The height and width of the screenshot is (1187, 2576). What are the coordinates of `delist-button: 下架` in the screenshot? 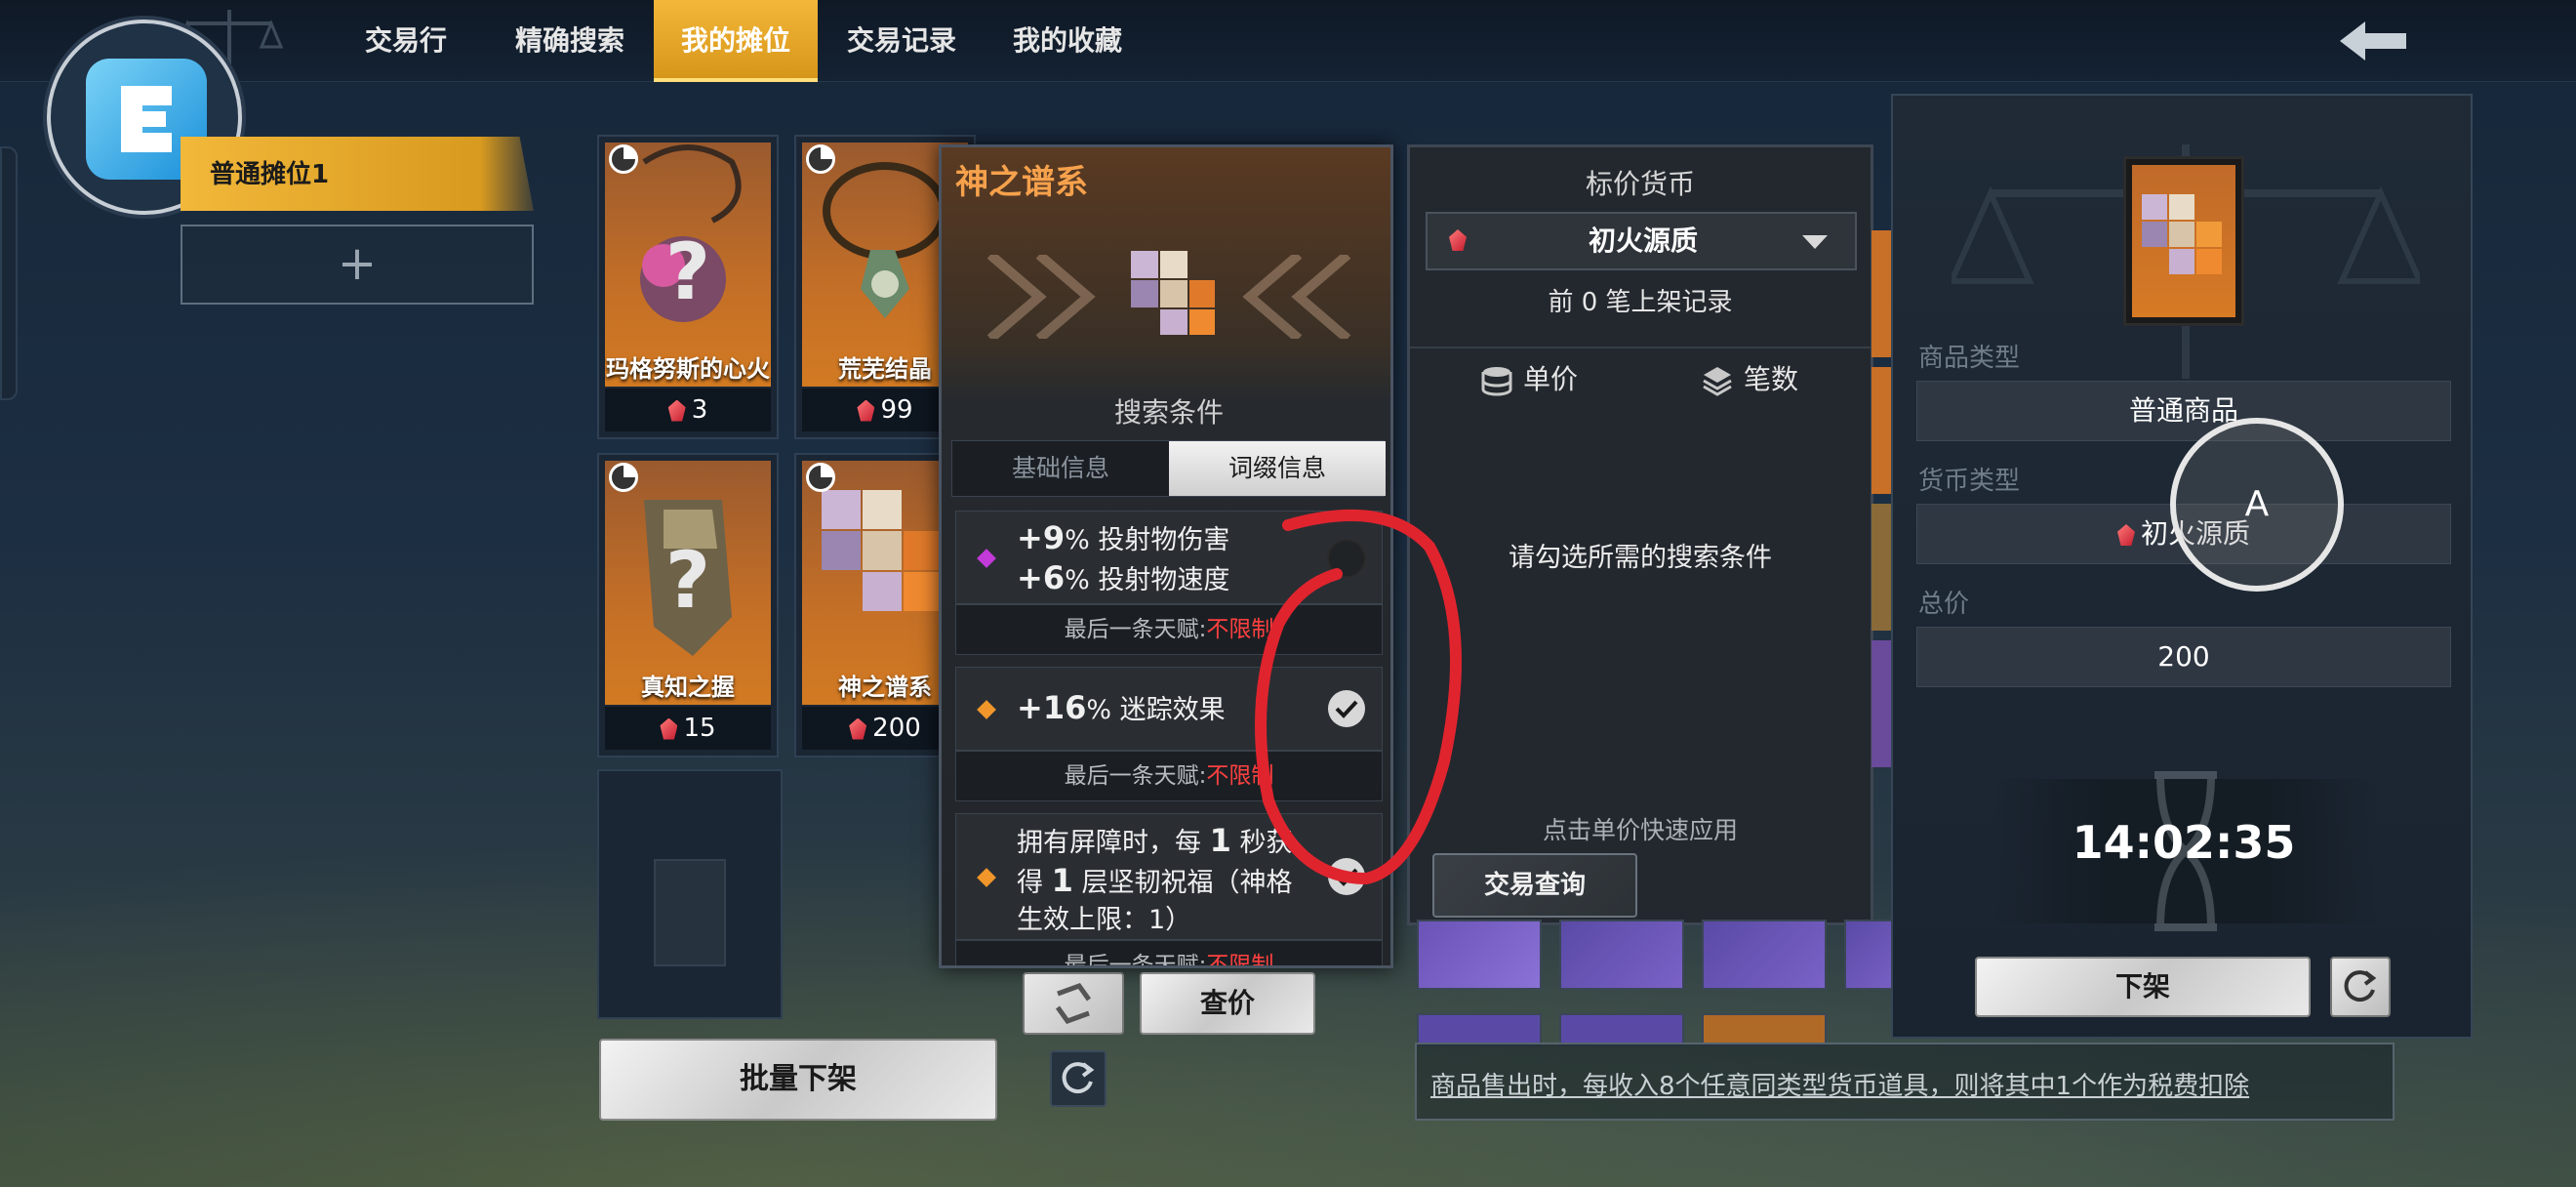 It's located at (2143, 987).